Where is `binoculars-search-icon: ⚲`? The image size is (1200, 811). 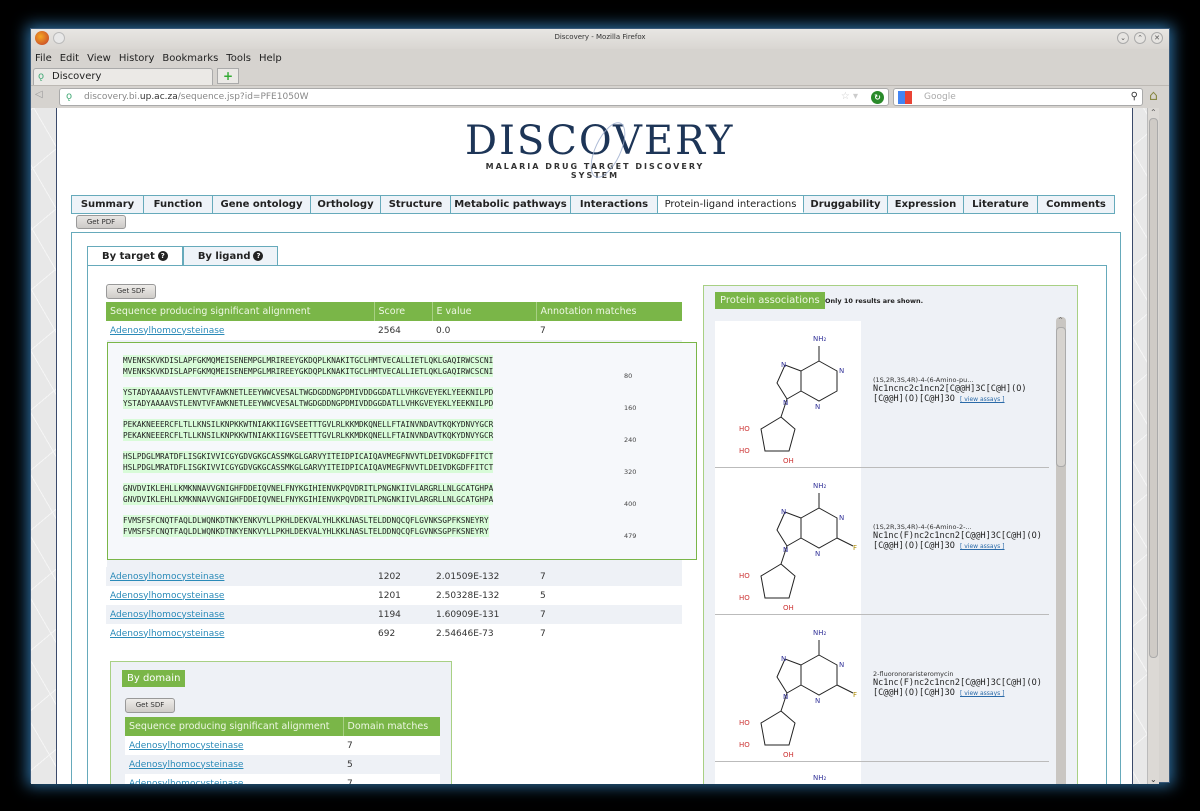
binoculars-search-icon: ⚲ is located at coordinates (1134, 96).